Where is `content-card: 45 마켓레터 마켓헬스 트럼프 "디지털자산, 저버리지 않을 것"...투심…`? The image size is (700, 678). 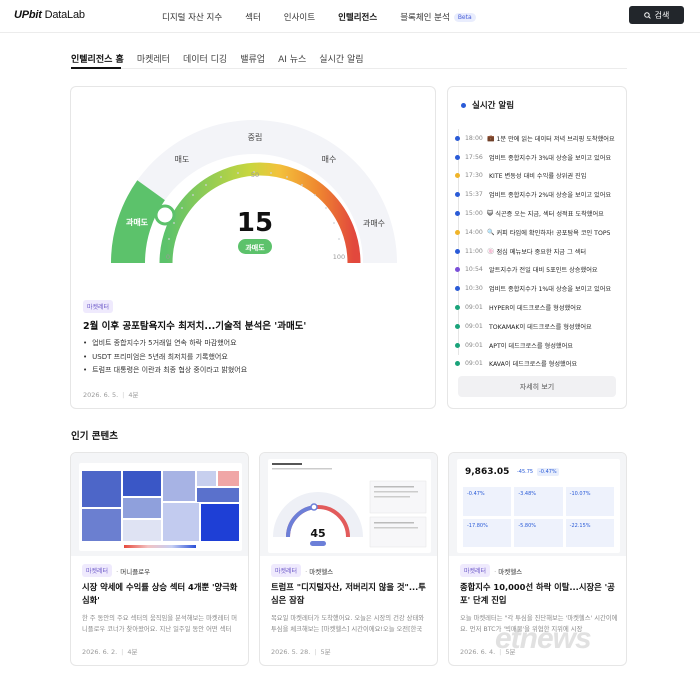 content-card: 45 마켓레터 마켓헬스 트럼프 "디지털자산, 저버리지 않을 것"...투심… is located at coordinates (348, 559).